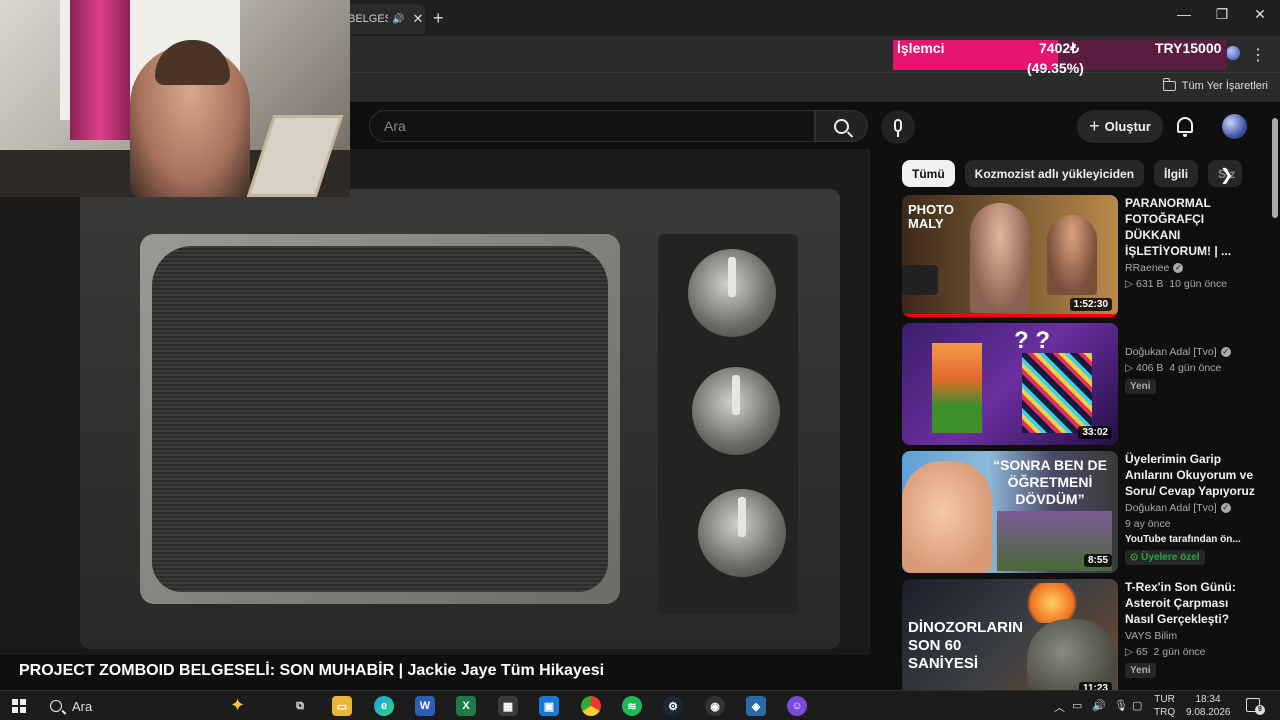 This screenshot has width=1280, height=720. What do you see at coordinates (1137, 705) in the screenshot?
I see `network-icon: ▢` at bounding box center [1137, 705].